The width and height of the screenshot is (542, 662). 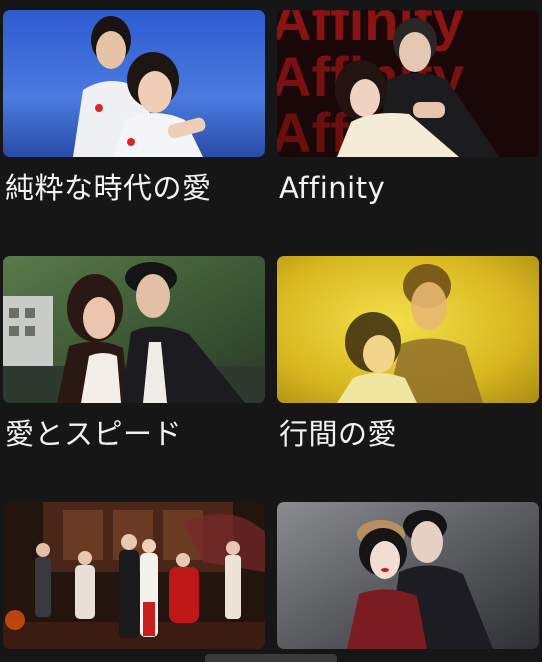 I want to click on golden-light-couple-poster, so click(x=408, y=329).